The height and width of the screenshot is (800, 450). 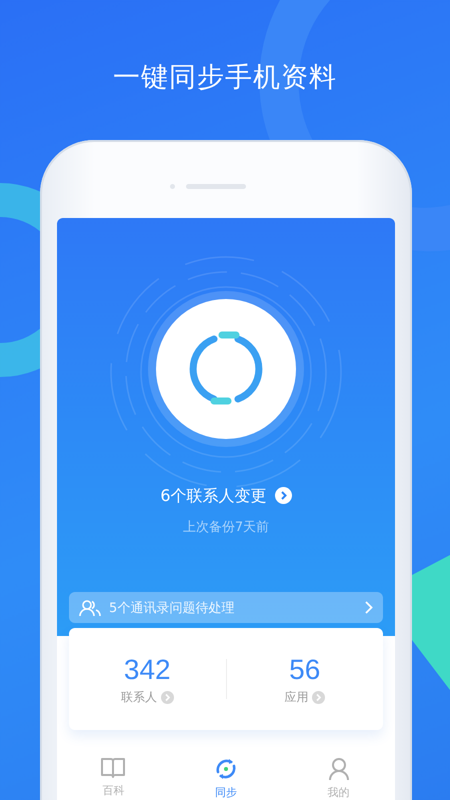 I want to click on tab: 我的, so click(x=338, y=778).